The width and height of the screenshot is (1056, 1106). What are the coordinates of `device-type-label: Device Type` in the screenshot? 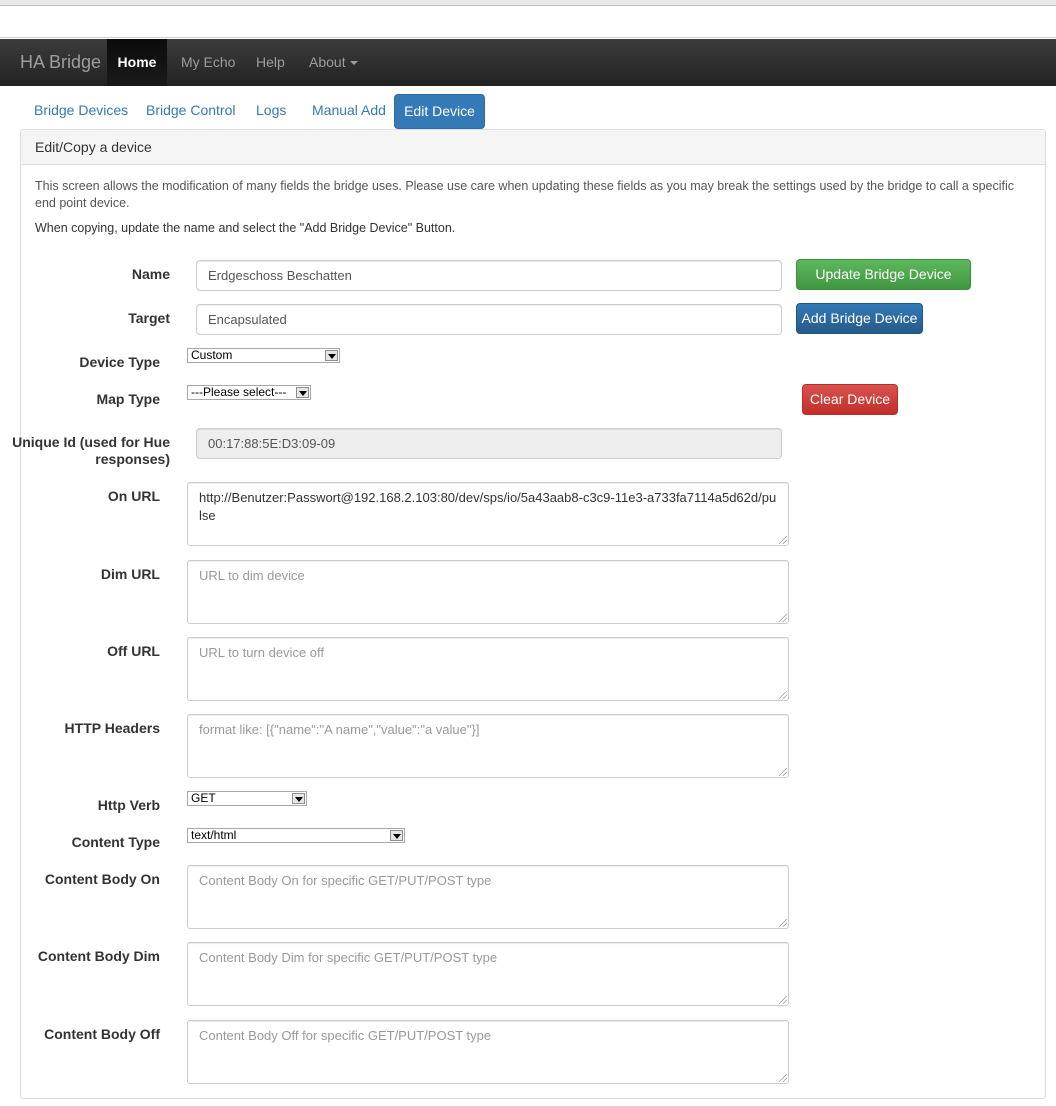 It's located at (119, 362).